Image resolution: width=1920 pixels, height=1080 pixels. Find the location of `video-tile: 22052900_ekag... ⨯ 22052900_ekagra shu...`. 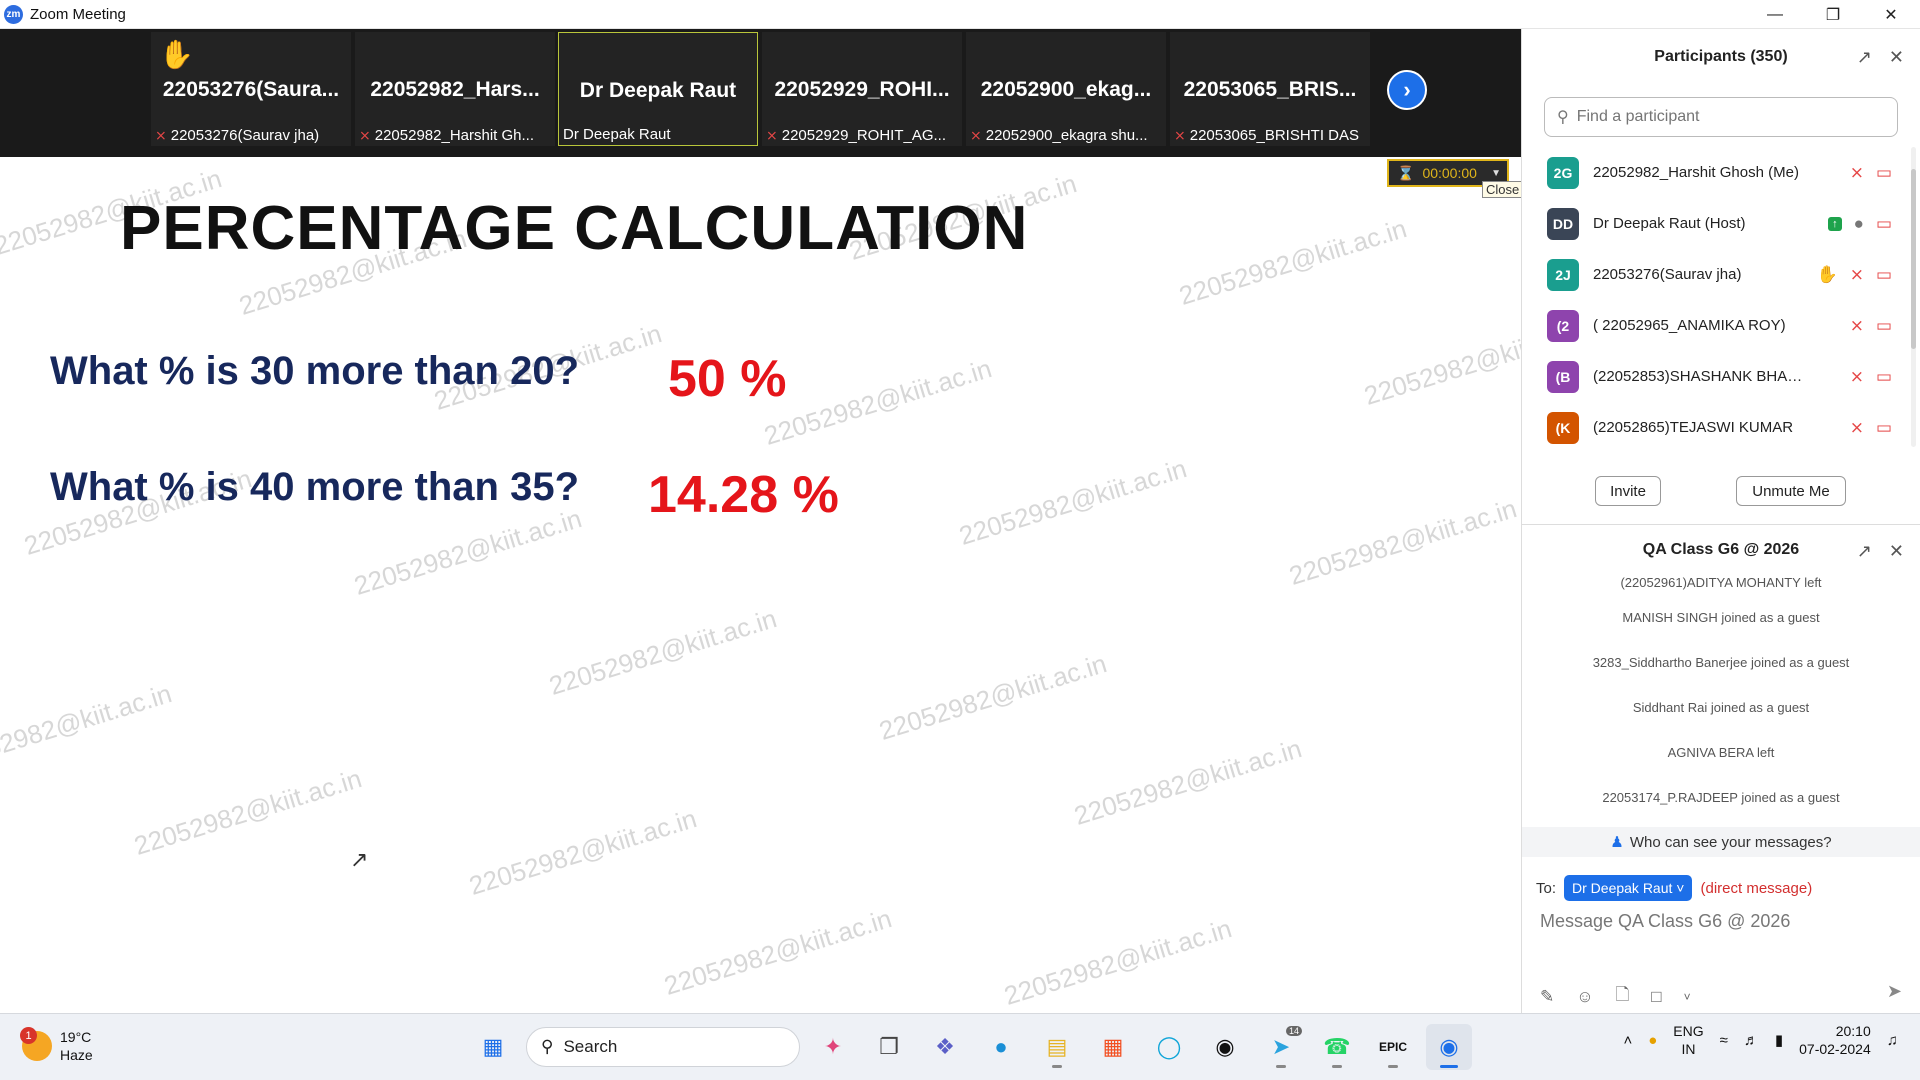

video-tile: 22052900_ekag... ⨯ 22052900_ekagra shu... is located at coordinates (1066, 89).